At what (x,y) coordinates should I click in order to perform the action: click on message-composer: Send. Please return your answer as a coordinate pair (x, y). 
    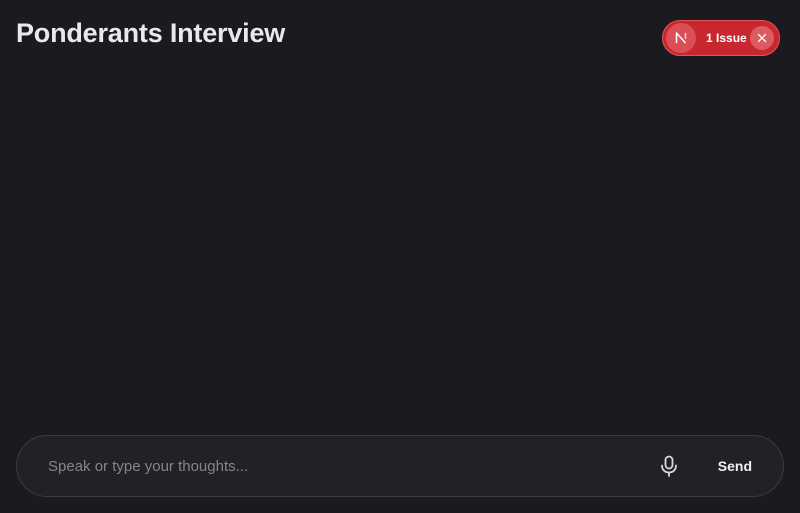
    Looking at the image, I should click on (400, 466).